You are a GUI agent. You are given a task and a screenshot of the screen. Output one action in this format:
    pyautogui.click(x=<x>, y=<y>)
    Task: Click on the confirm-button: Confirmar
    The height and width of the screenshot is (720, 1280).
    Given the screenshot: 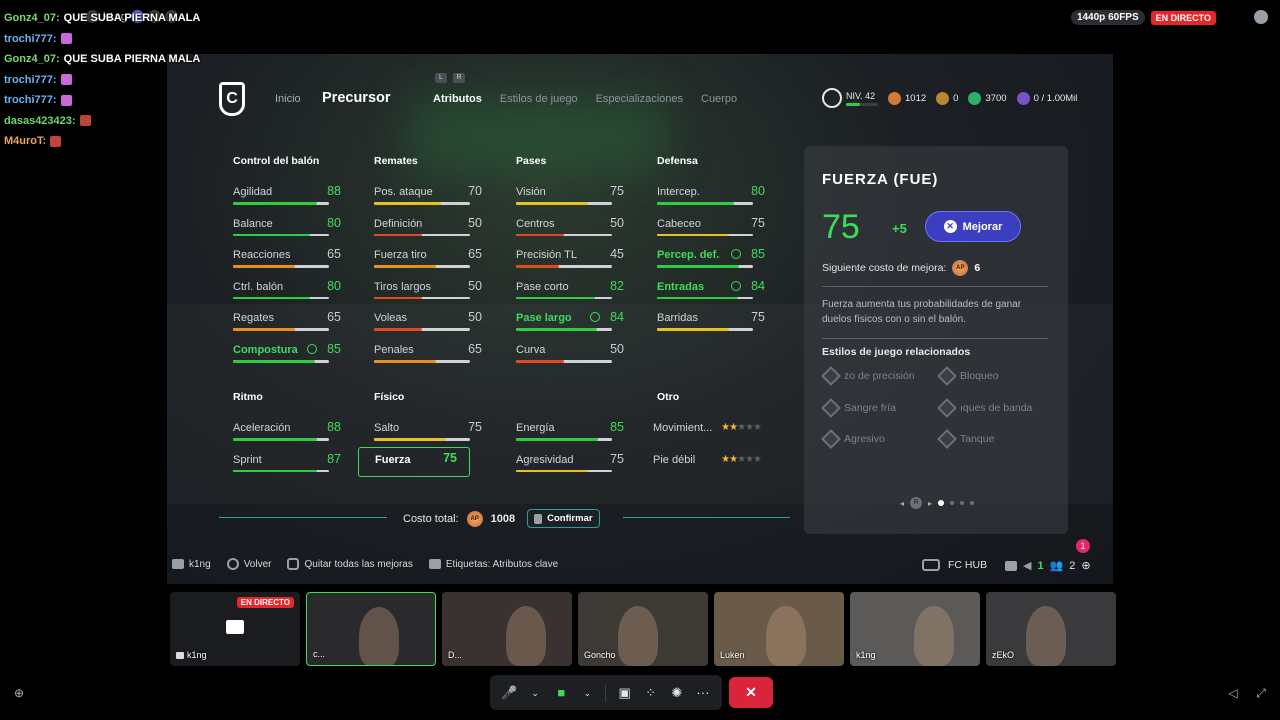 What is the action you would take?
    pyautogui.click(x=563, y=518)
    